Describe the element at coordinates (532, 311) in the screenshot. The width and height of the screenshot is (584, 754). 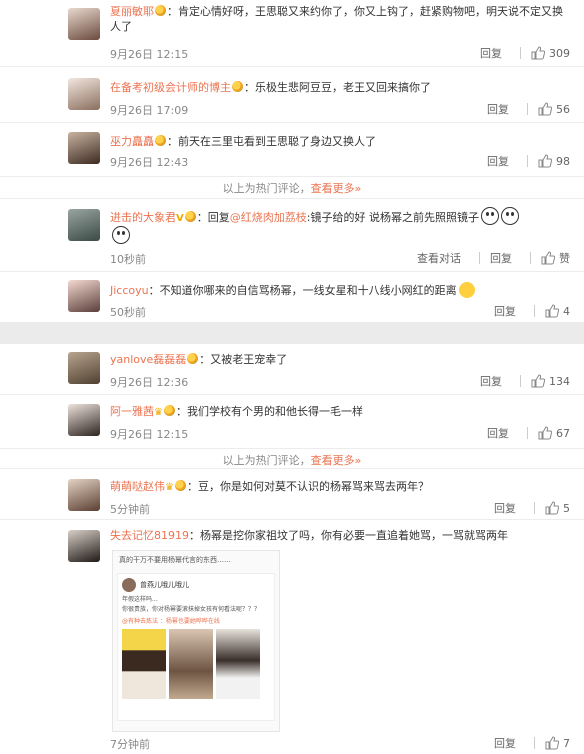
I see `comment-actions: 回复 4` at that location.